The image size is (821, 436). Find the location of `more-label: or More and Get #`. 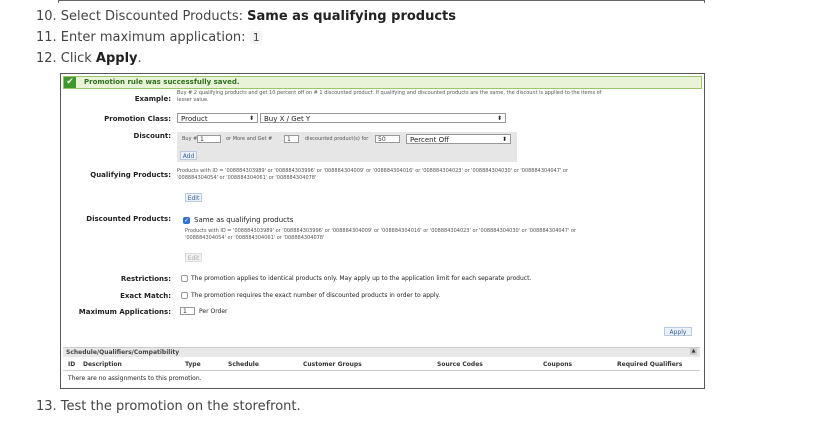

more-label: or More and Get # is located at coordinates (249, 139).